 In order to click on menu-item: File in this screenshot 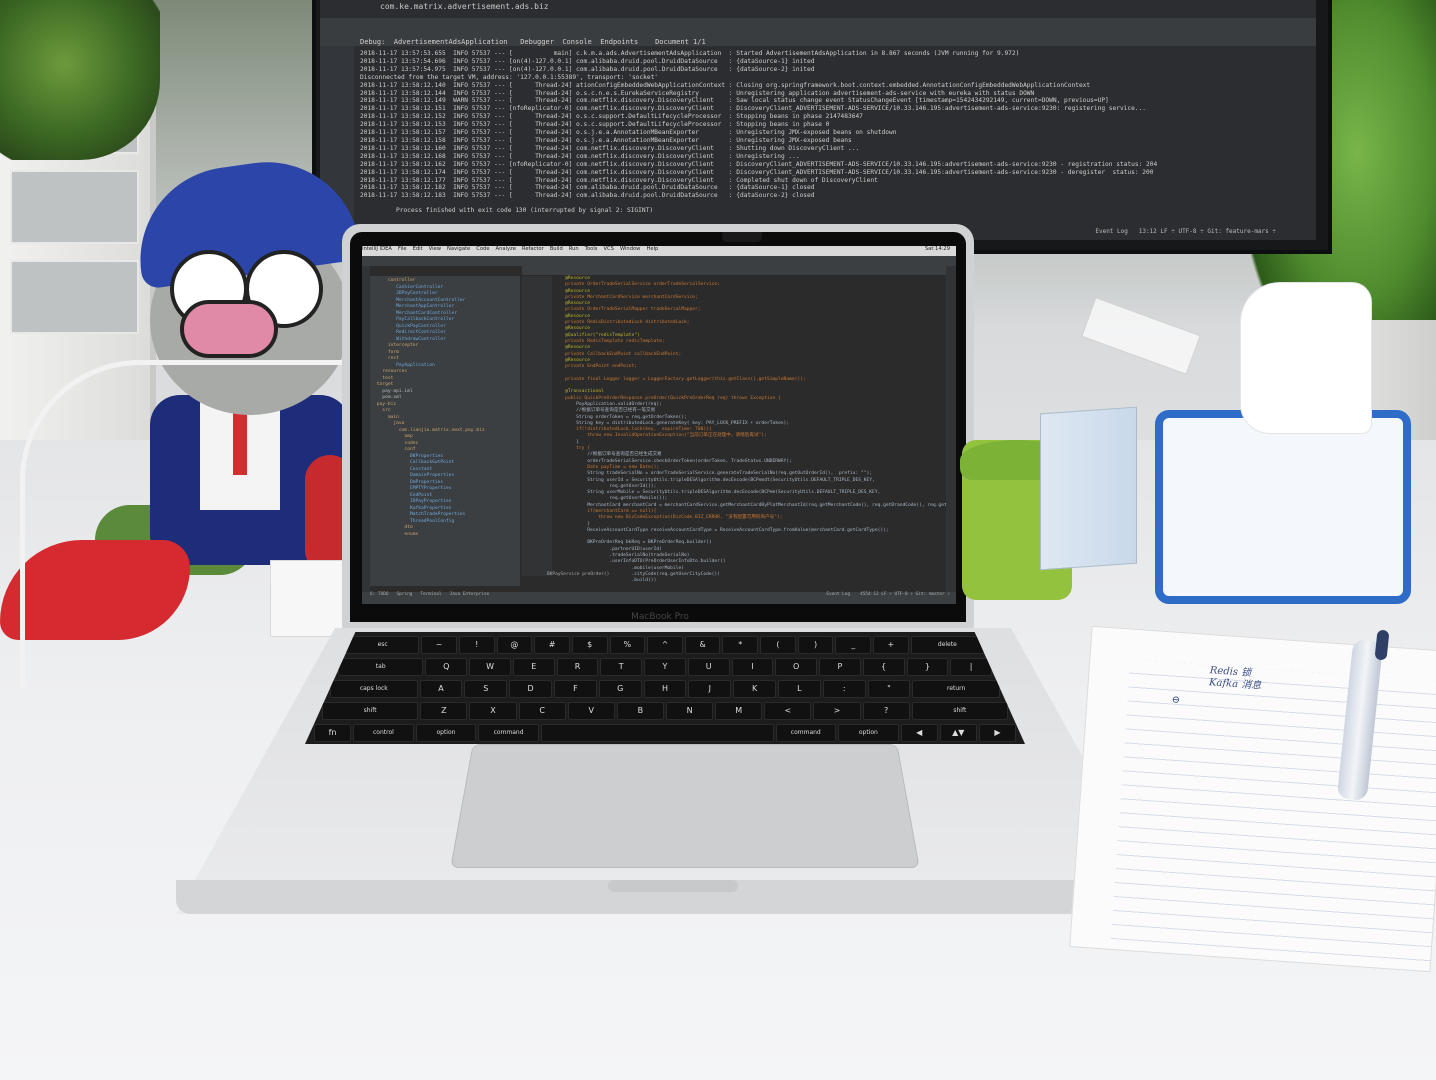, I will do `click(402, 249)`.